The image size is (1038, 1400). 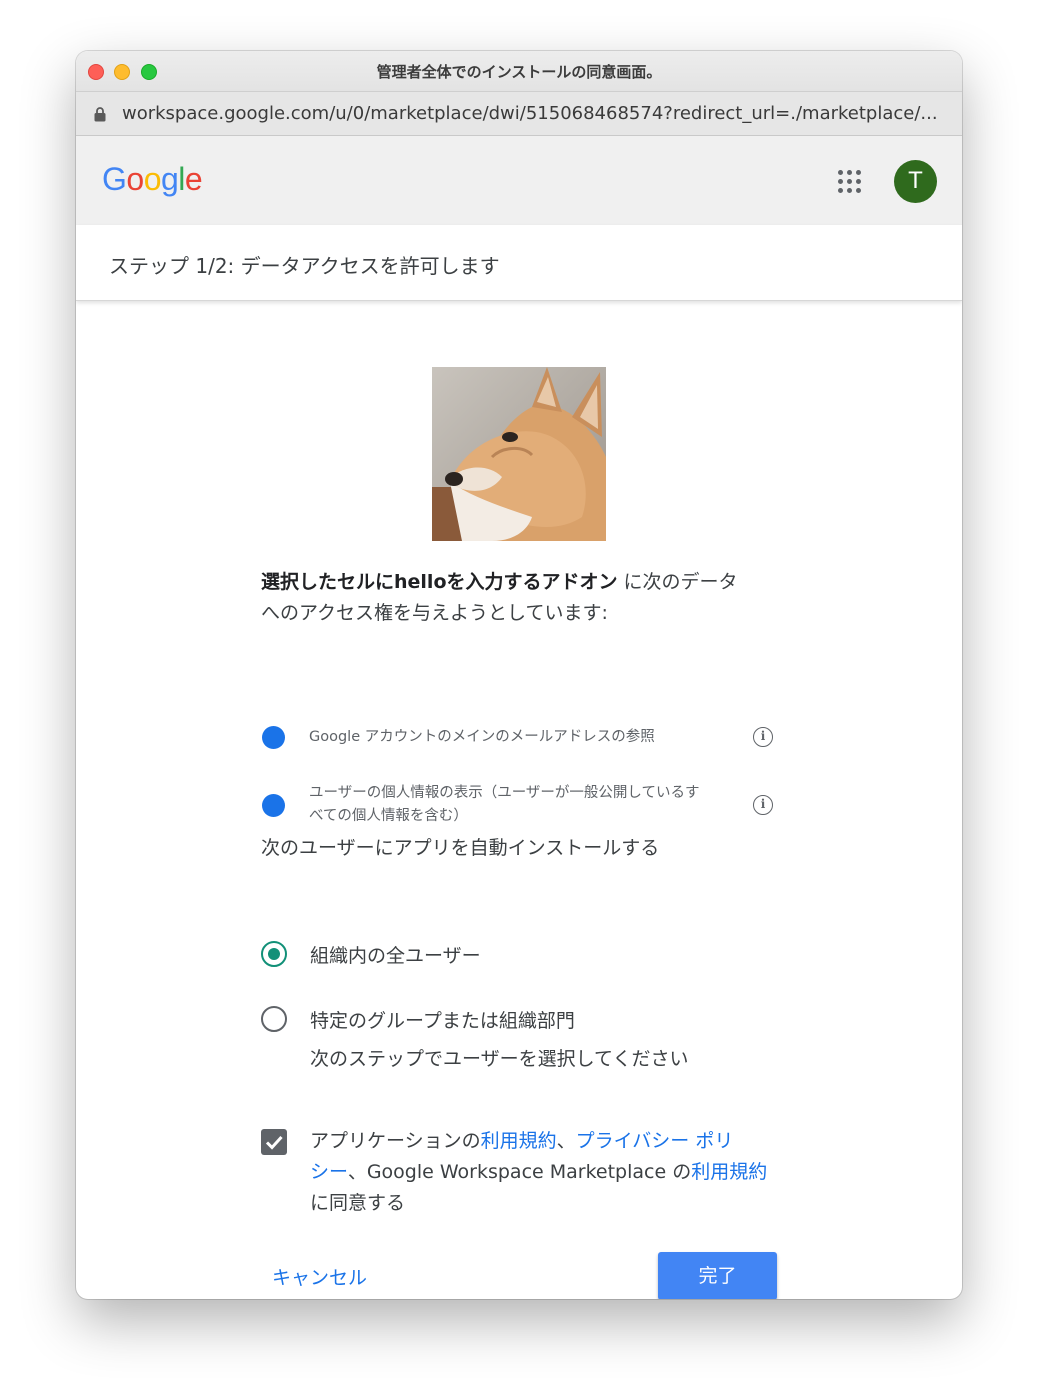 I want to click on scope-item: ユーザーの個人情報の表示（ユーザーが一般公開しているす べての個人情報を含む）, so click(x=530, y=805).